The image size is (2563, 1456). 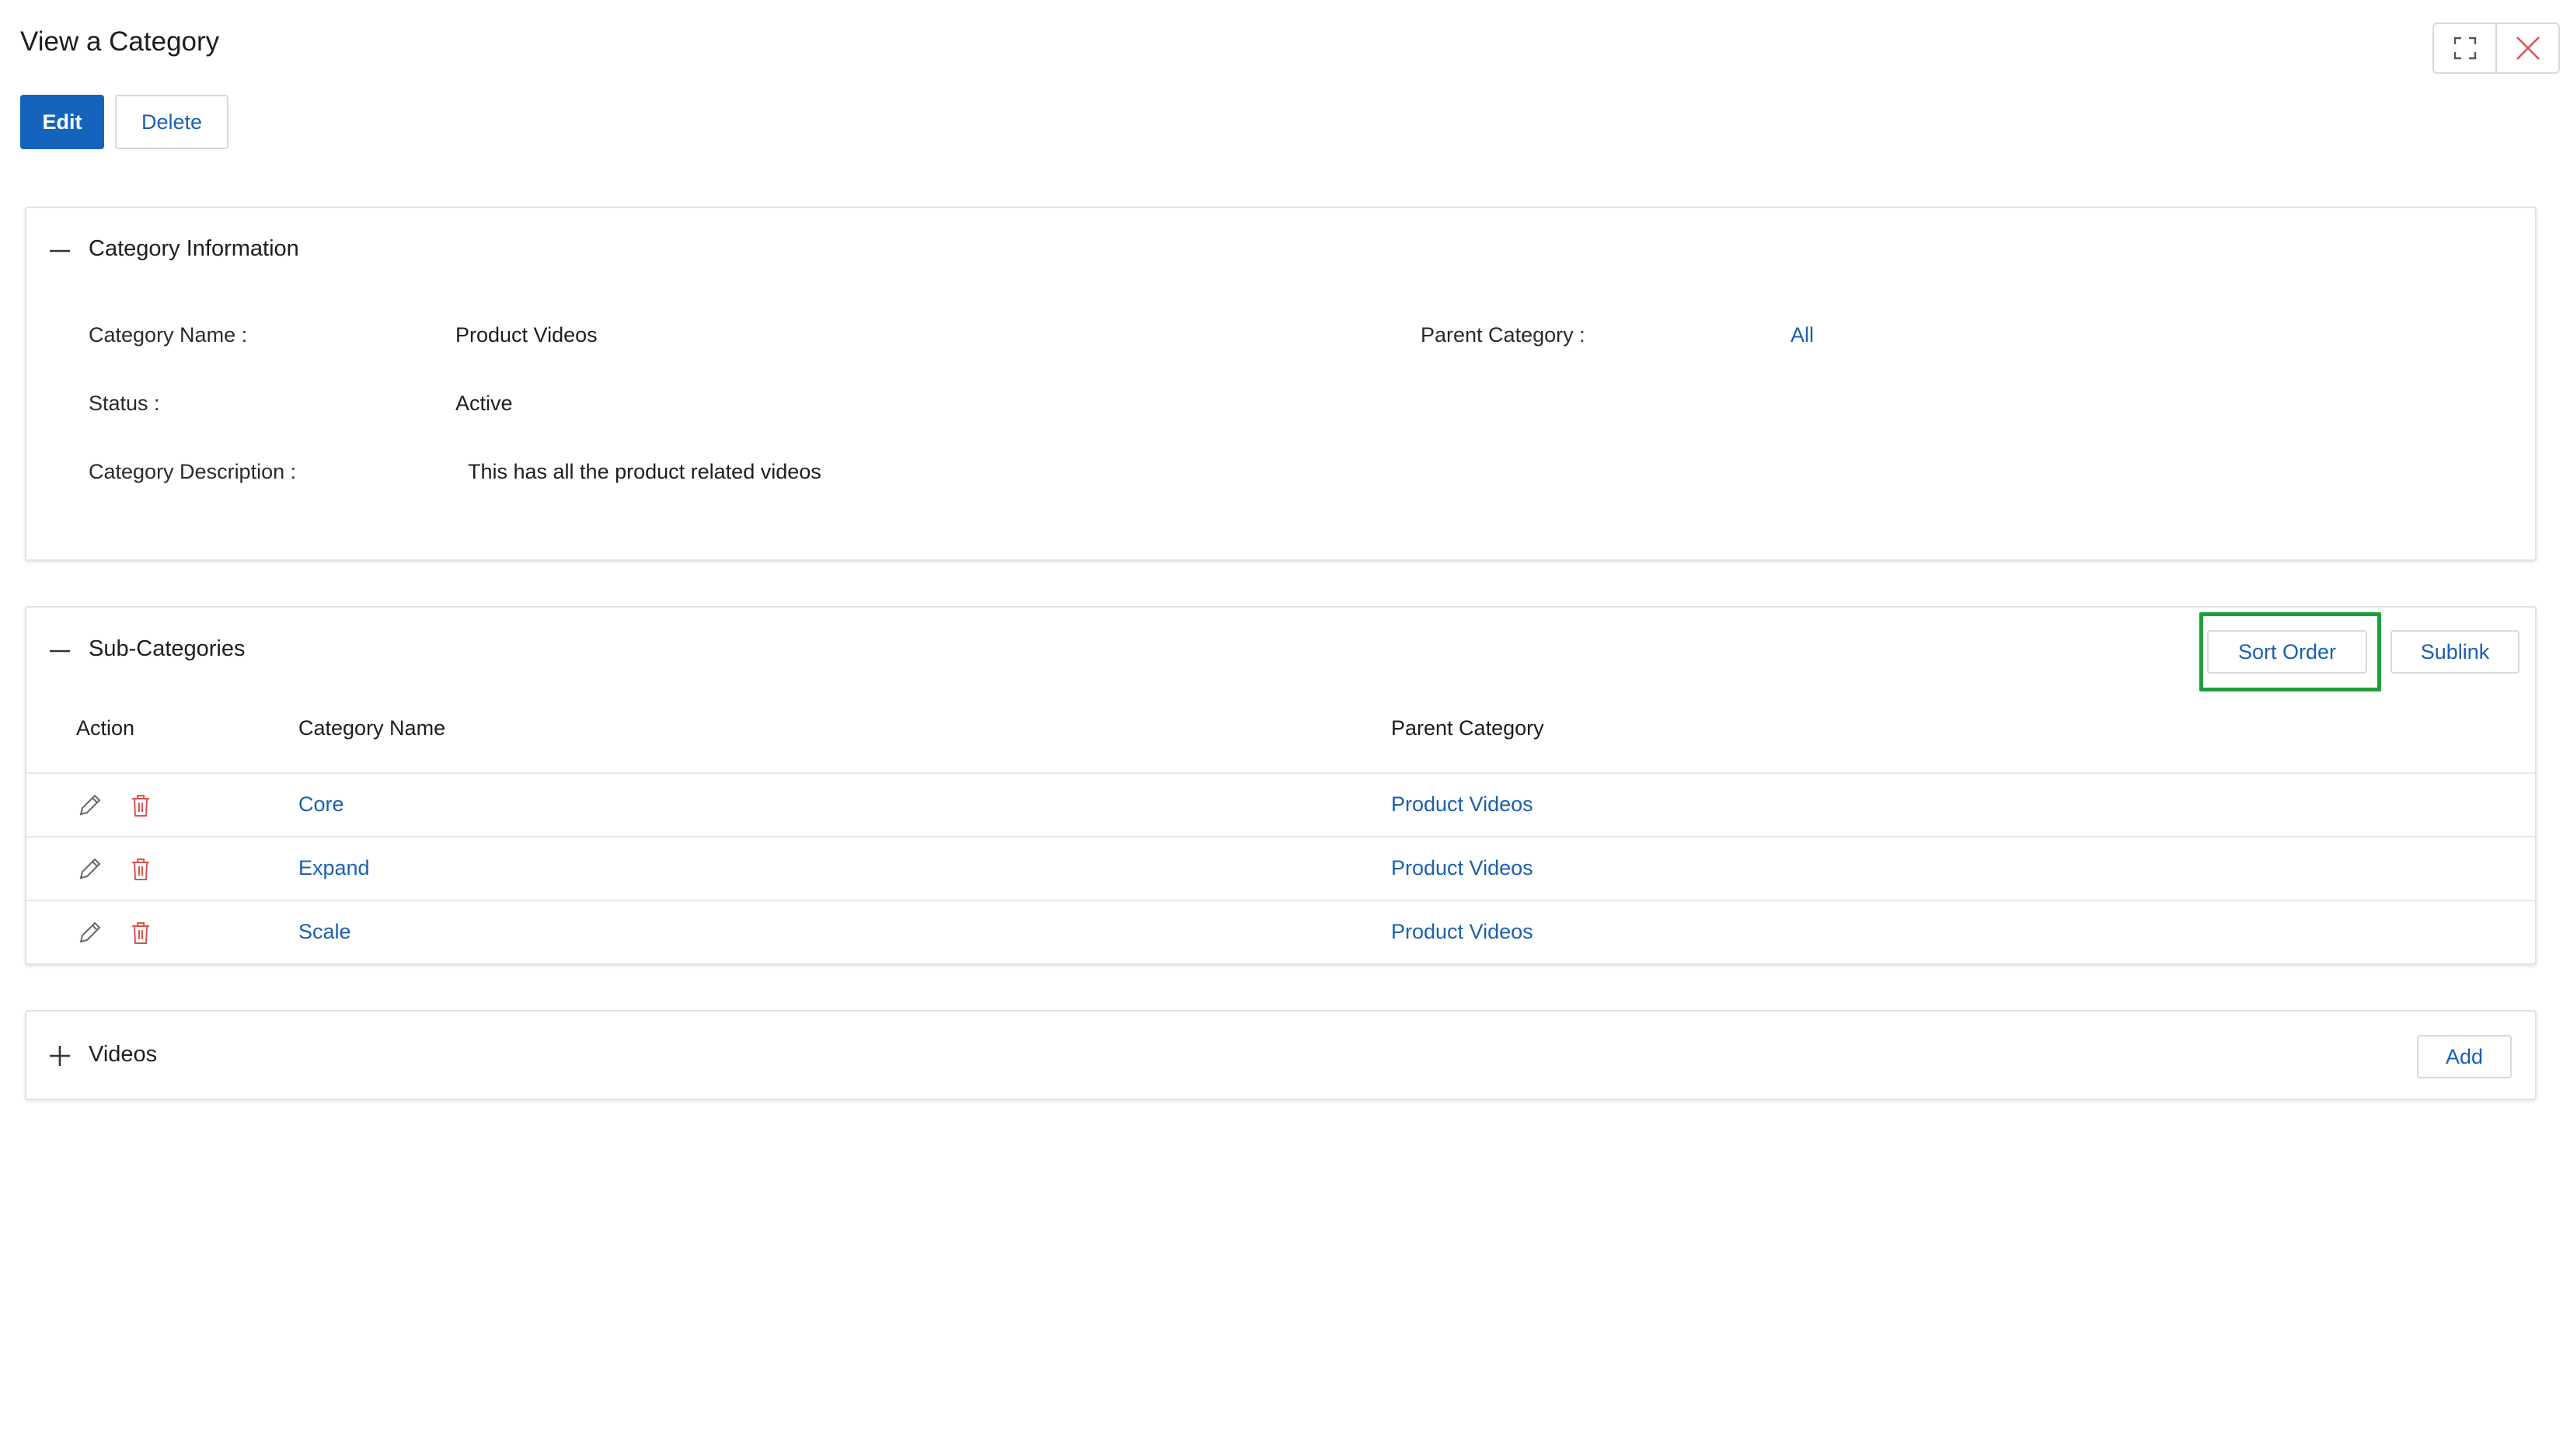 I want to click on close-button, so click(x=2526, y=48).